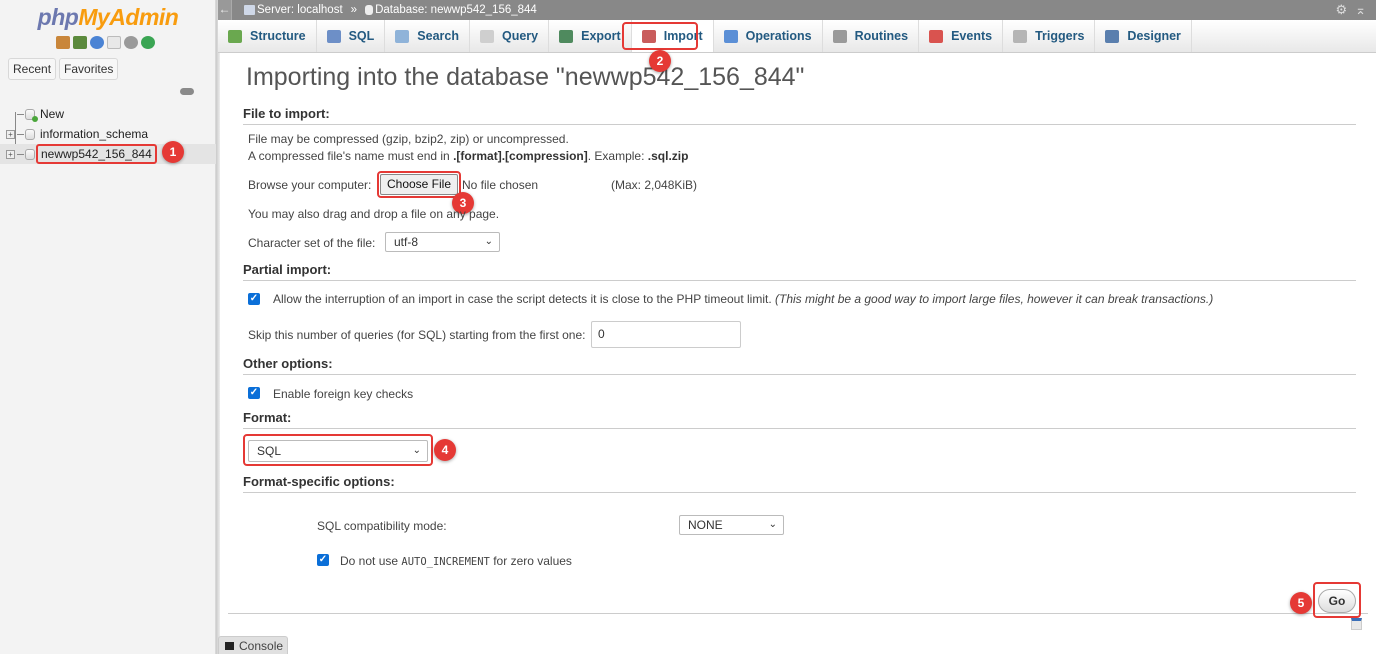 This screenshot has width=1376, height=654. What do you see at coordinates (235, 36) in the screenshot?
I see `structure-icon` at bounding box center [235, 36].